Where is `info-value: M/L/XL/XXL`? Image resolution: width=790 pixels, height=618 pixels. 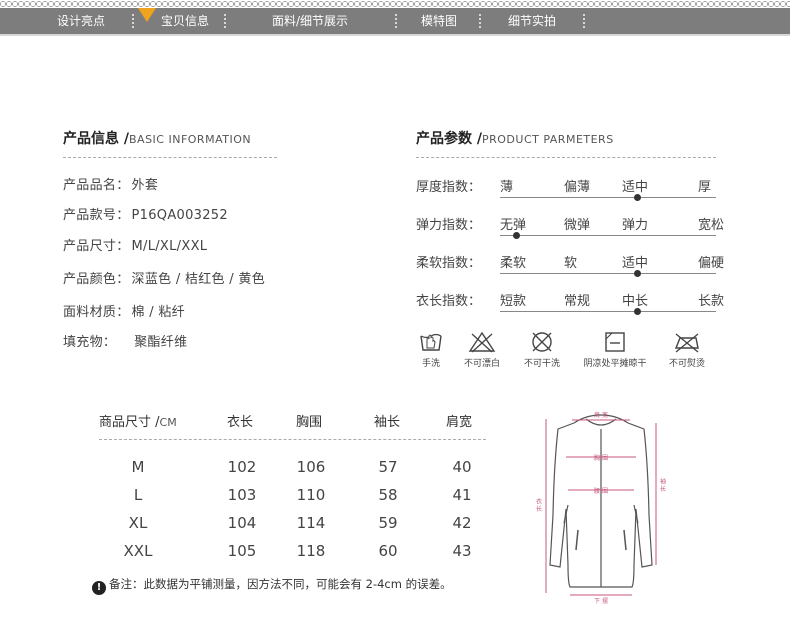
info-value: M/L/XL/XXL is located at coordinates (169, 246).